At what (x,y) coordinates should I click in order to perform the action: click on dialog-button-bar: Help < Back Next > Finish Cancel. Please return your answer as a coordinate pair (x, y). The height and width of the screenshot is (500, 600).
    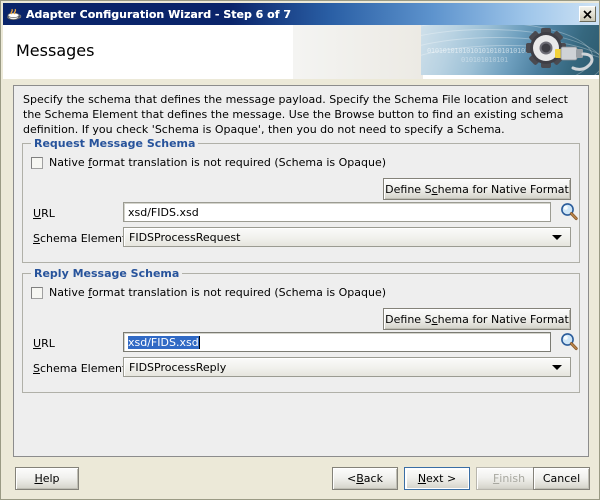
    Looking at the image, I should click on (300, 478).